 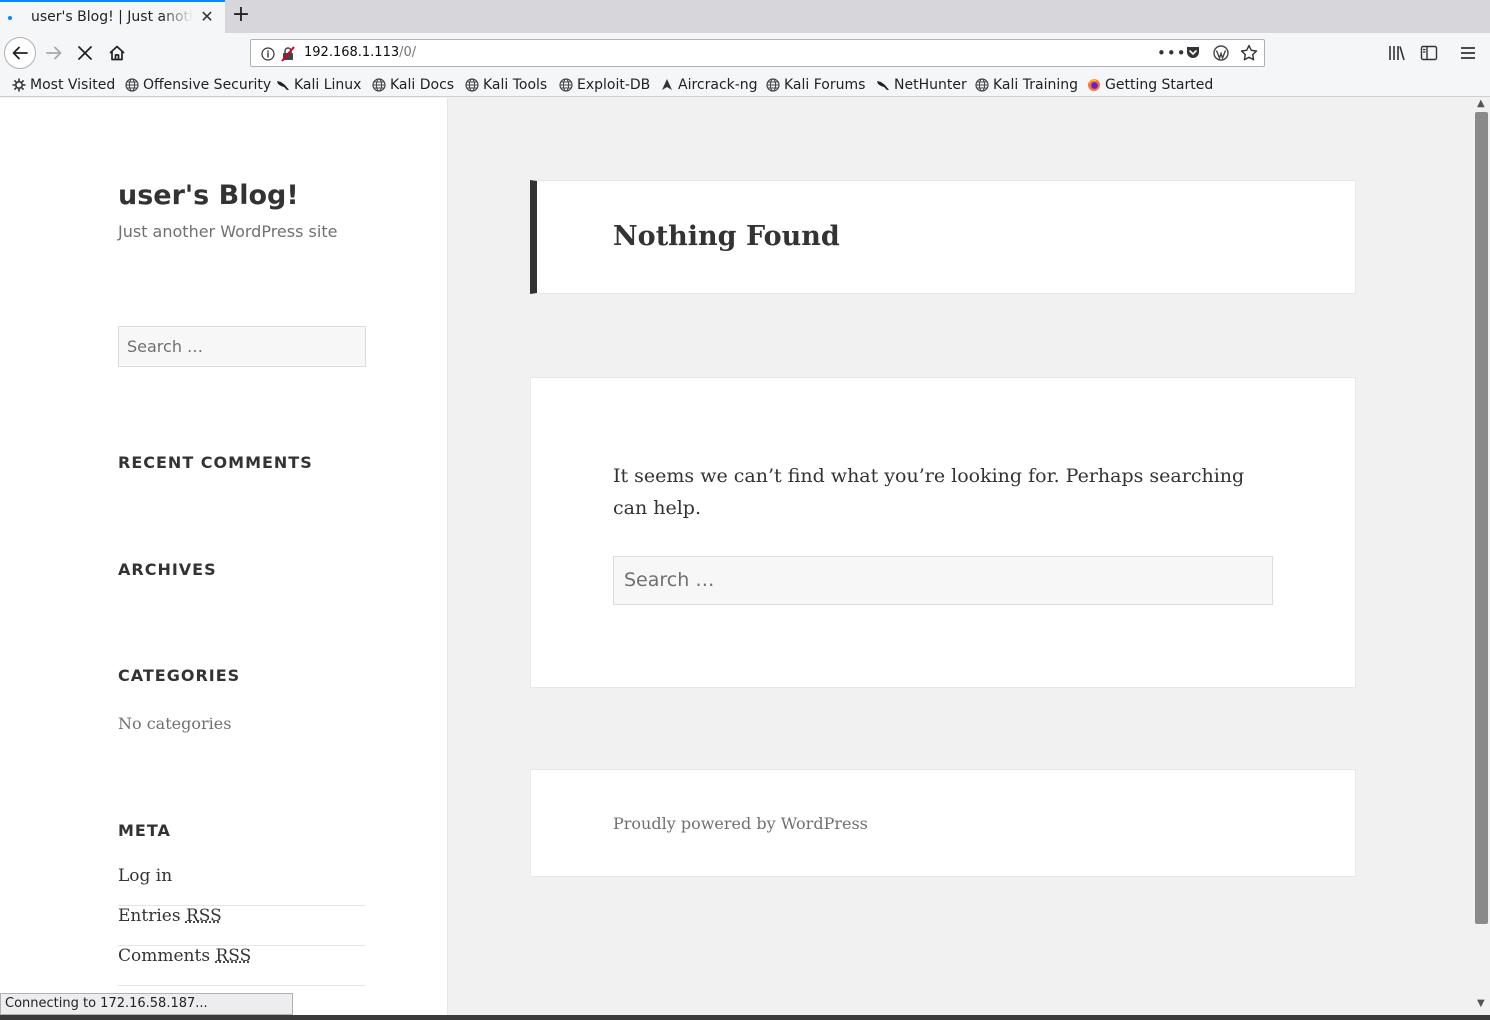 I want to click on page-actions-icon: •••, so click(x=1172, y=53).